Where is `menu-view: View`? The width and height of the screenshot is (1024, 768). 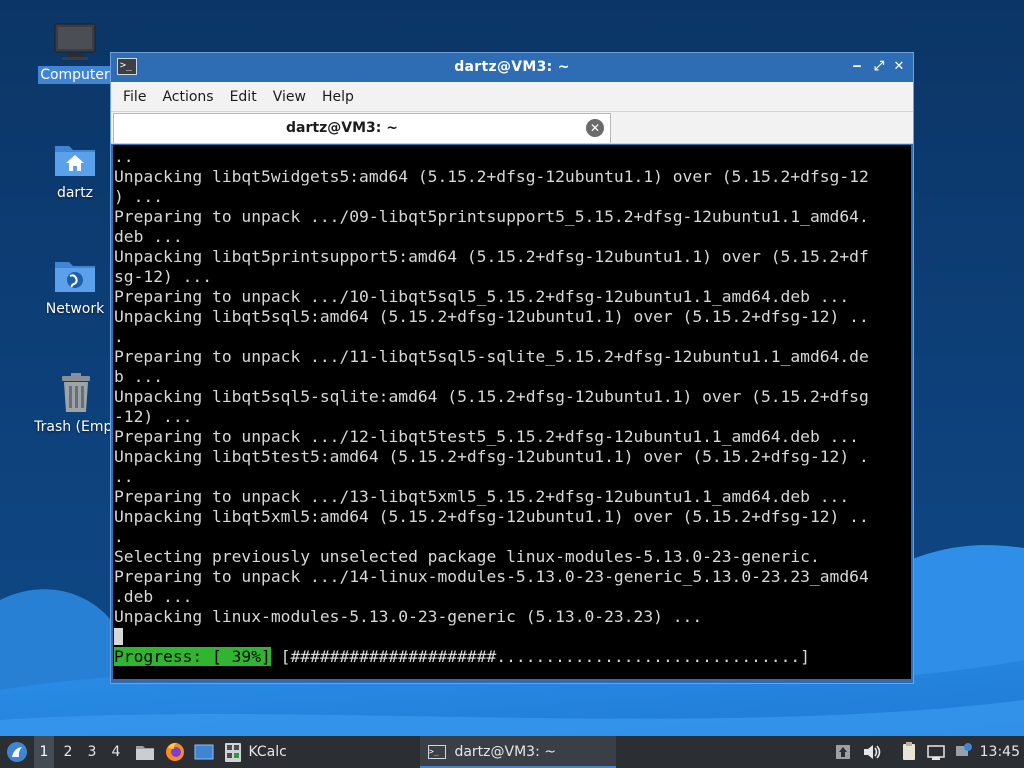 menu-view: View is located at coordinates (289, 97).